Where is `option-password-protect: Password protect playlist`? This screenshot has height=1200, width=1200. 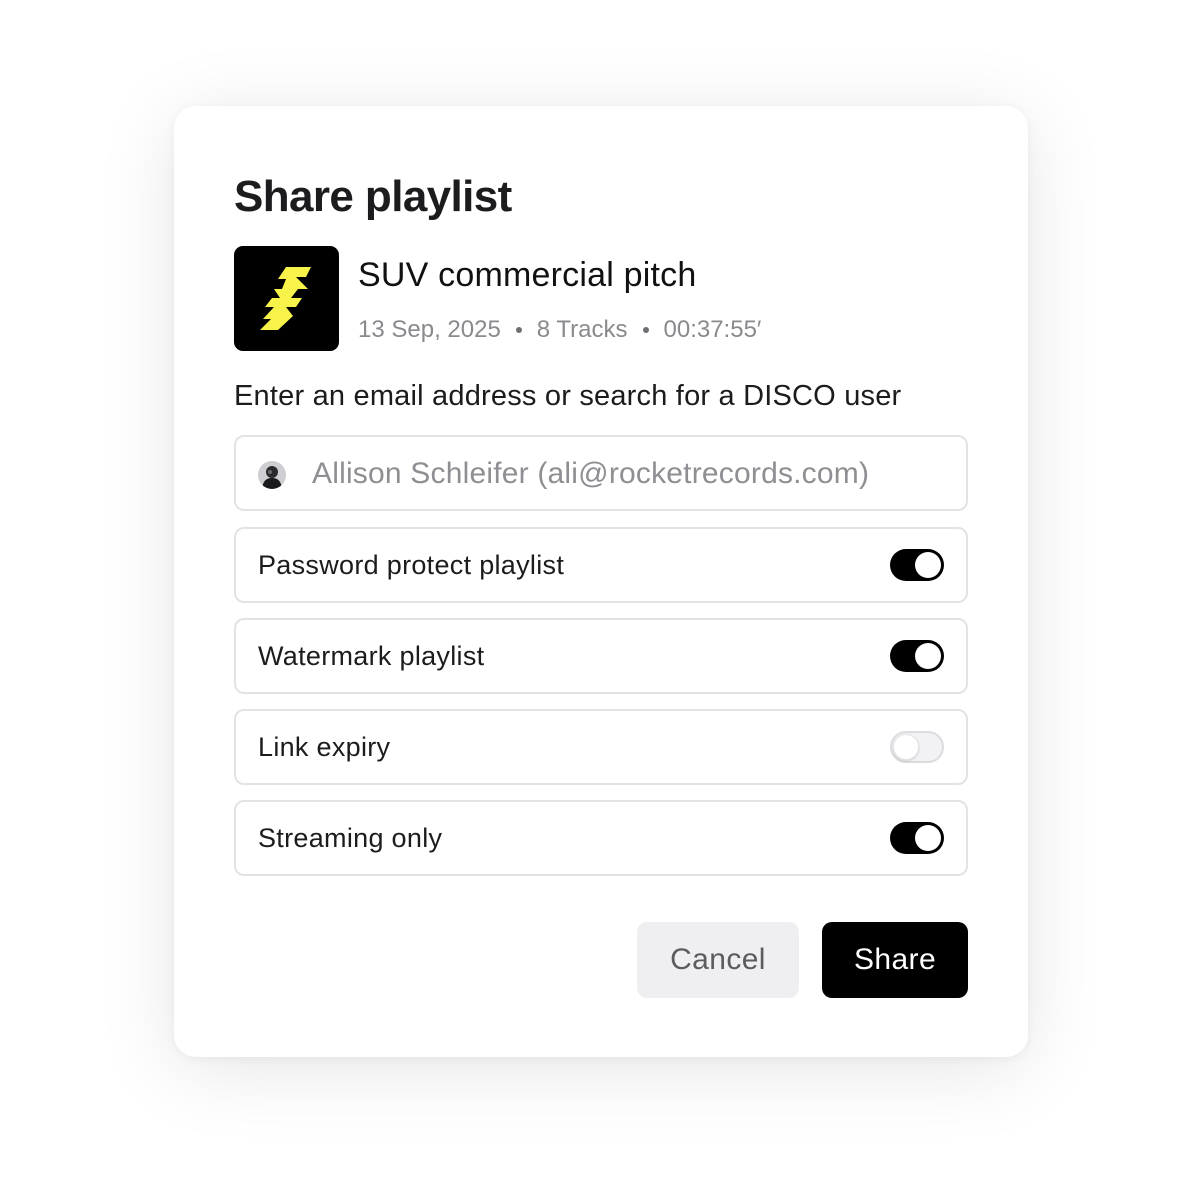 option-password-protect: Password protect playlist is located at coordinates (601, 565).